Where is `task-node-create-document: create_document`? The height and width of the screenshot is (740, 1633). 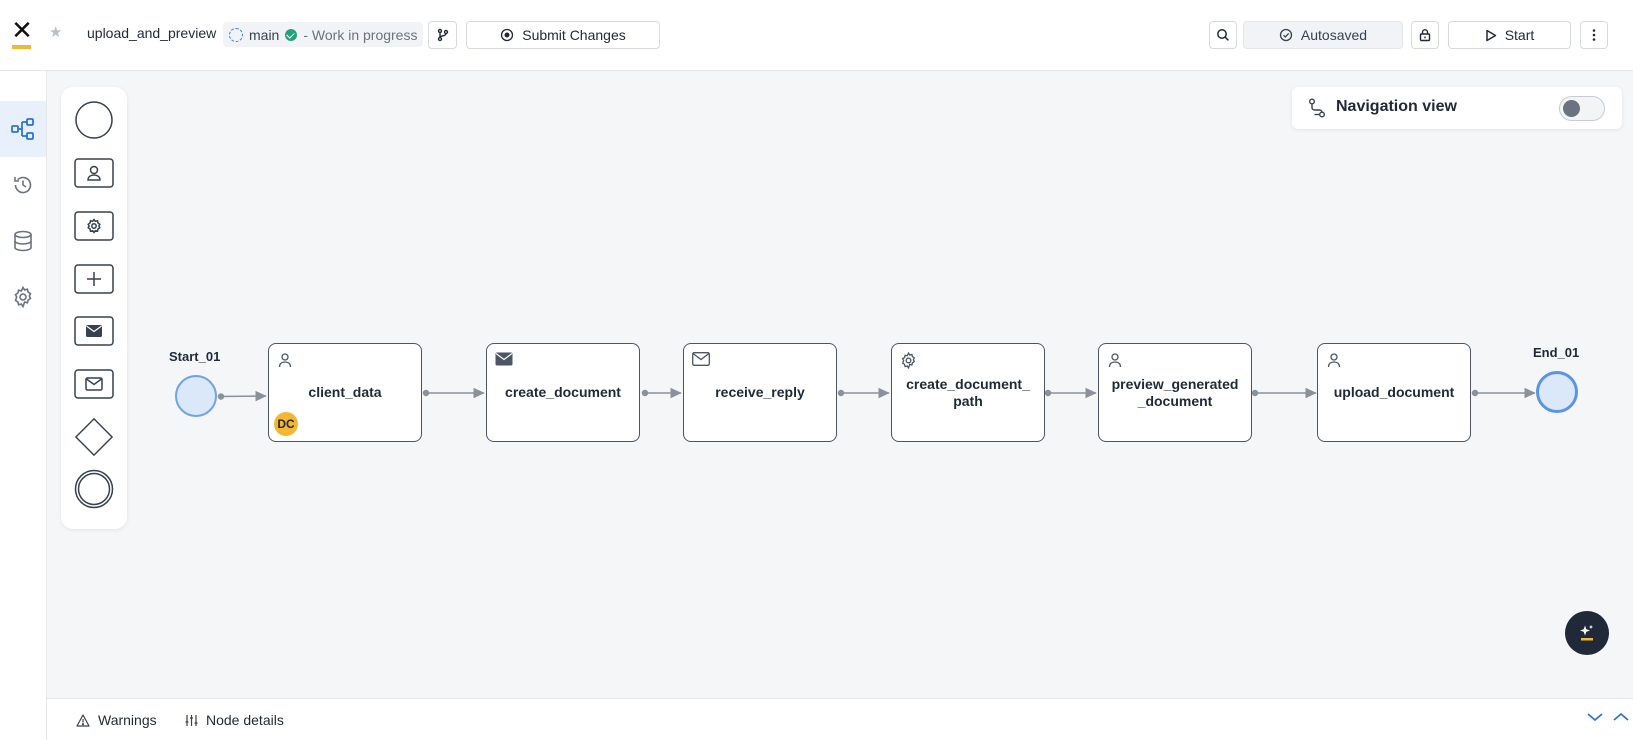 task-node-create-document: create_document is located at coordinates (563, 392).